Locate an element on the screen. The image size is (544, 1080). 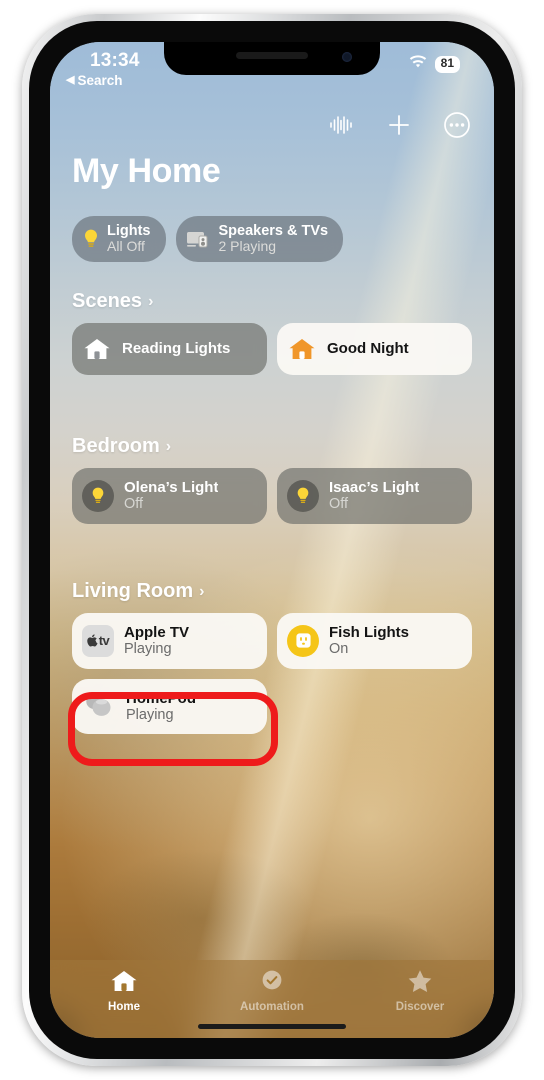
tab-home-label: Home is located at coordinates (124, 1007).